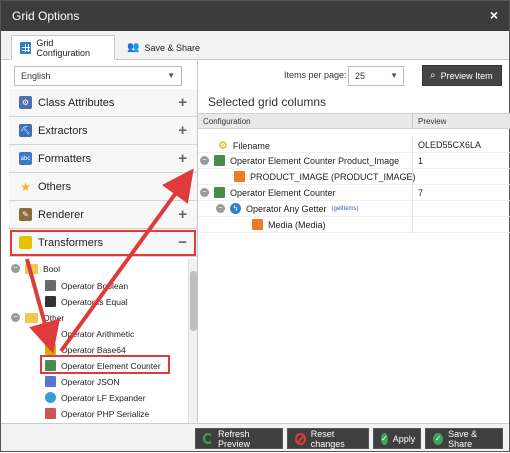  Describe the element at coordinates (219, 160) in the screenshot. I see `counter-icon` at that location.